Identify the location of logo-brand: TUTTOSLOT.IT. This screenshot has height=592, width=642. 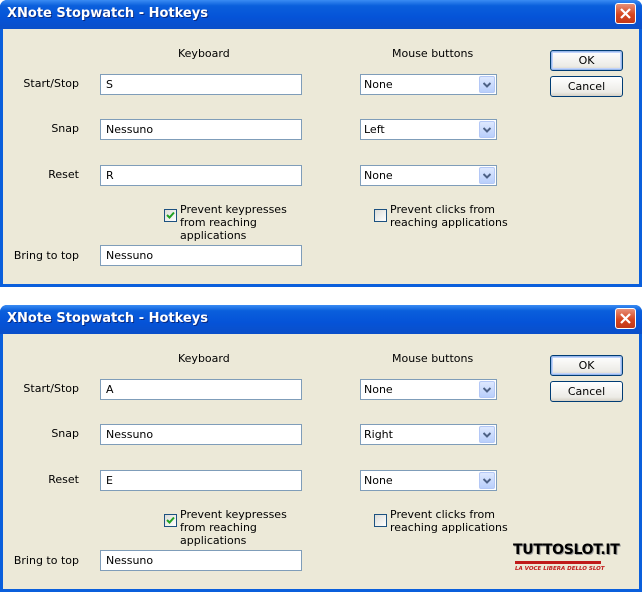
(566, 550).